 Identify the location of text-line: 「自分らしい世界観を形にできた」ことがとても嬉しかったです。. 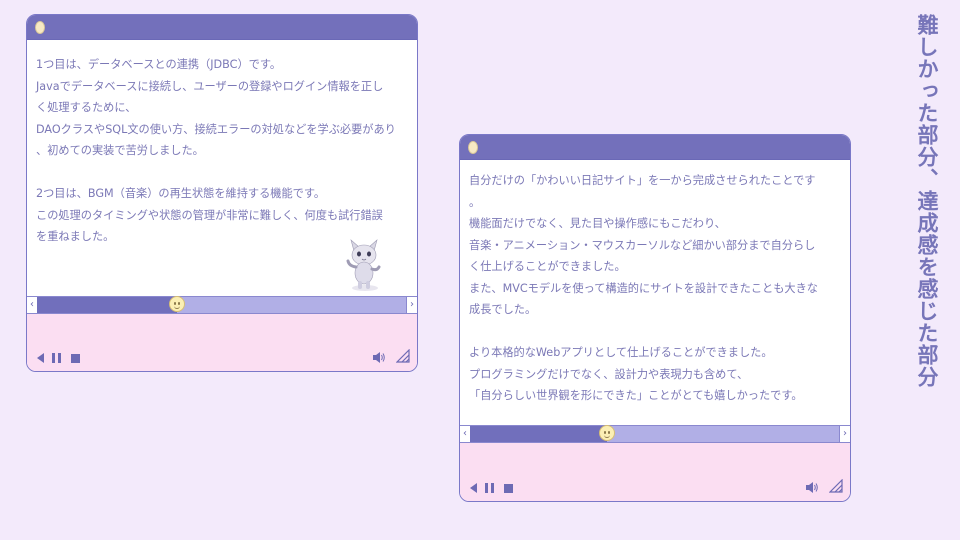
(636, 395).